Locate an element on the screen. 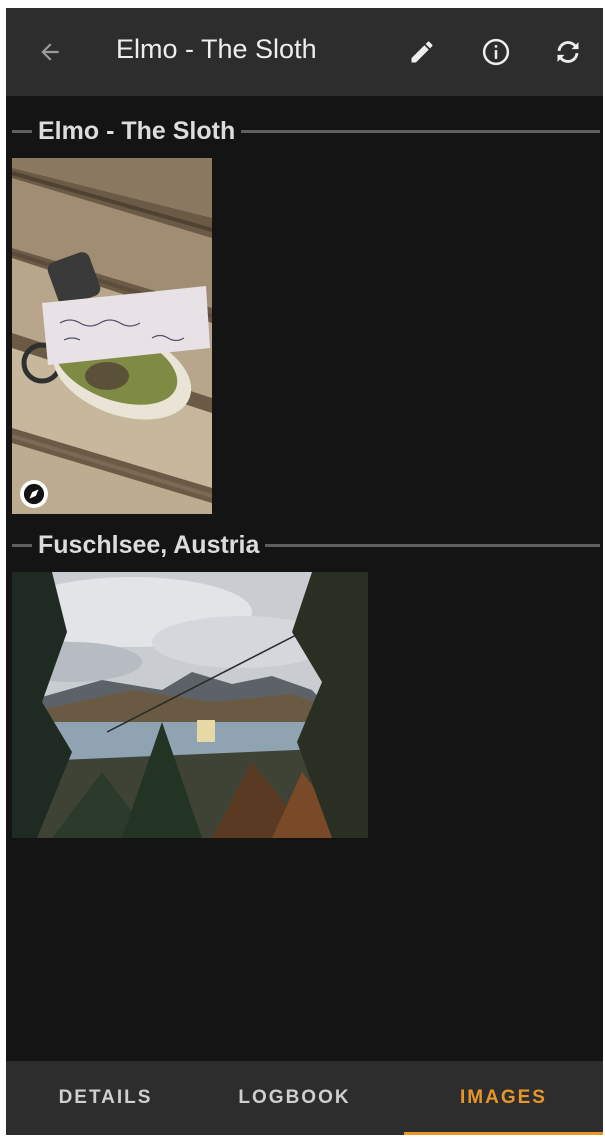 The image size is (605, 1137). arrow-back-icon is located at coordinates (50, 52).